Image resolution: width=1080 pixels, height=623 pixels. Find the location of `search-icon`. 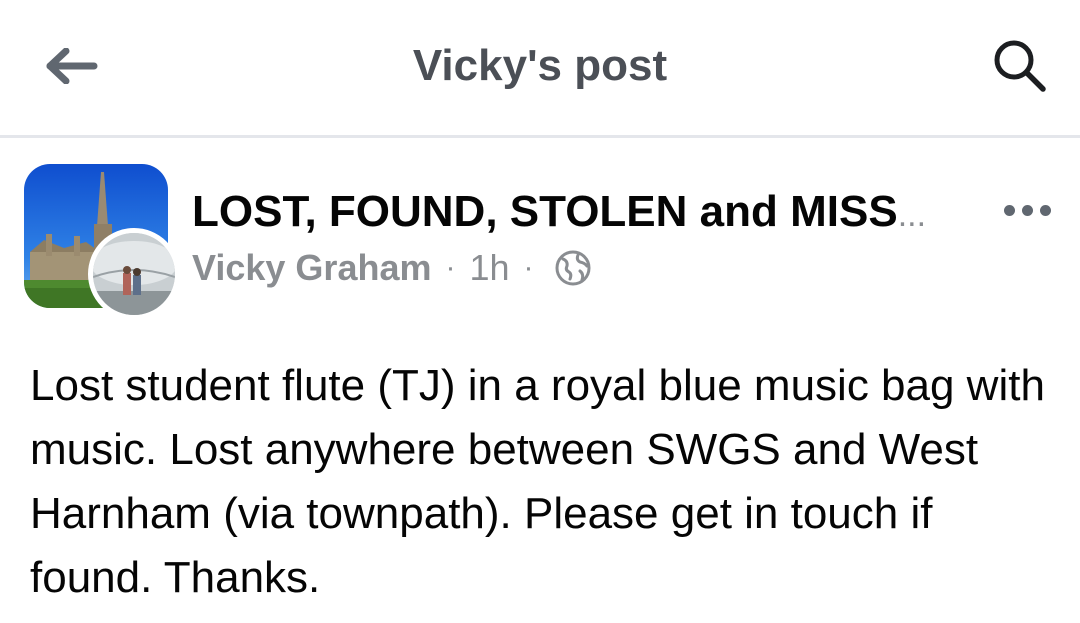

search-icon is located at coordinates (1020, 66).